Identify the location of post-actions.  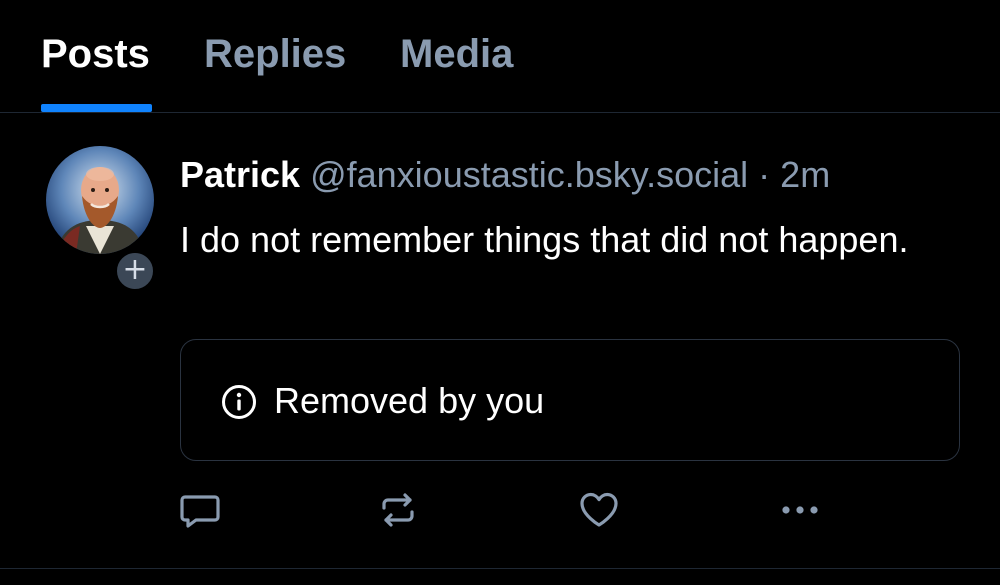
(500, 513).